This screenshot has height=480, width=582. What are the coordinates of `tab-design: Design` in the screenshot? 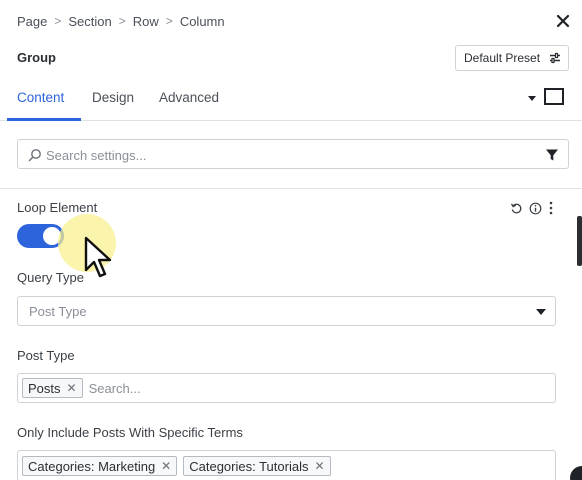 It's located at (113, 97).